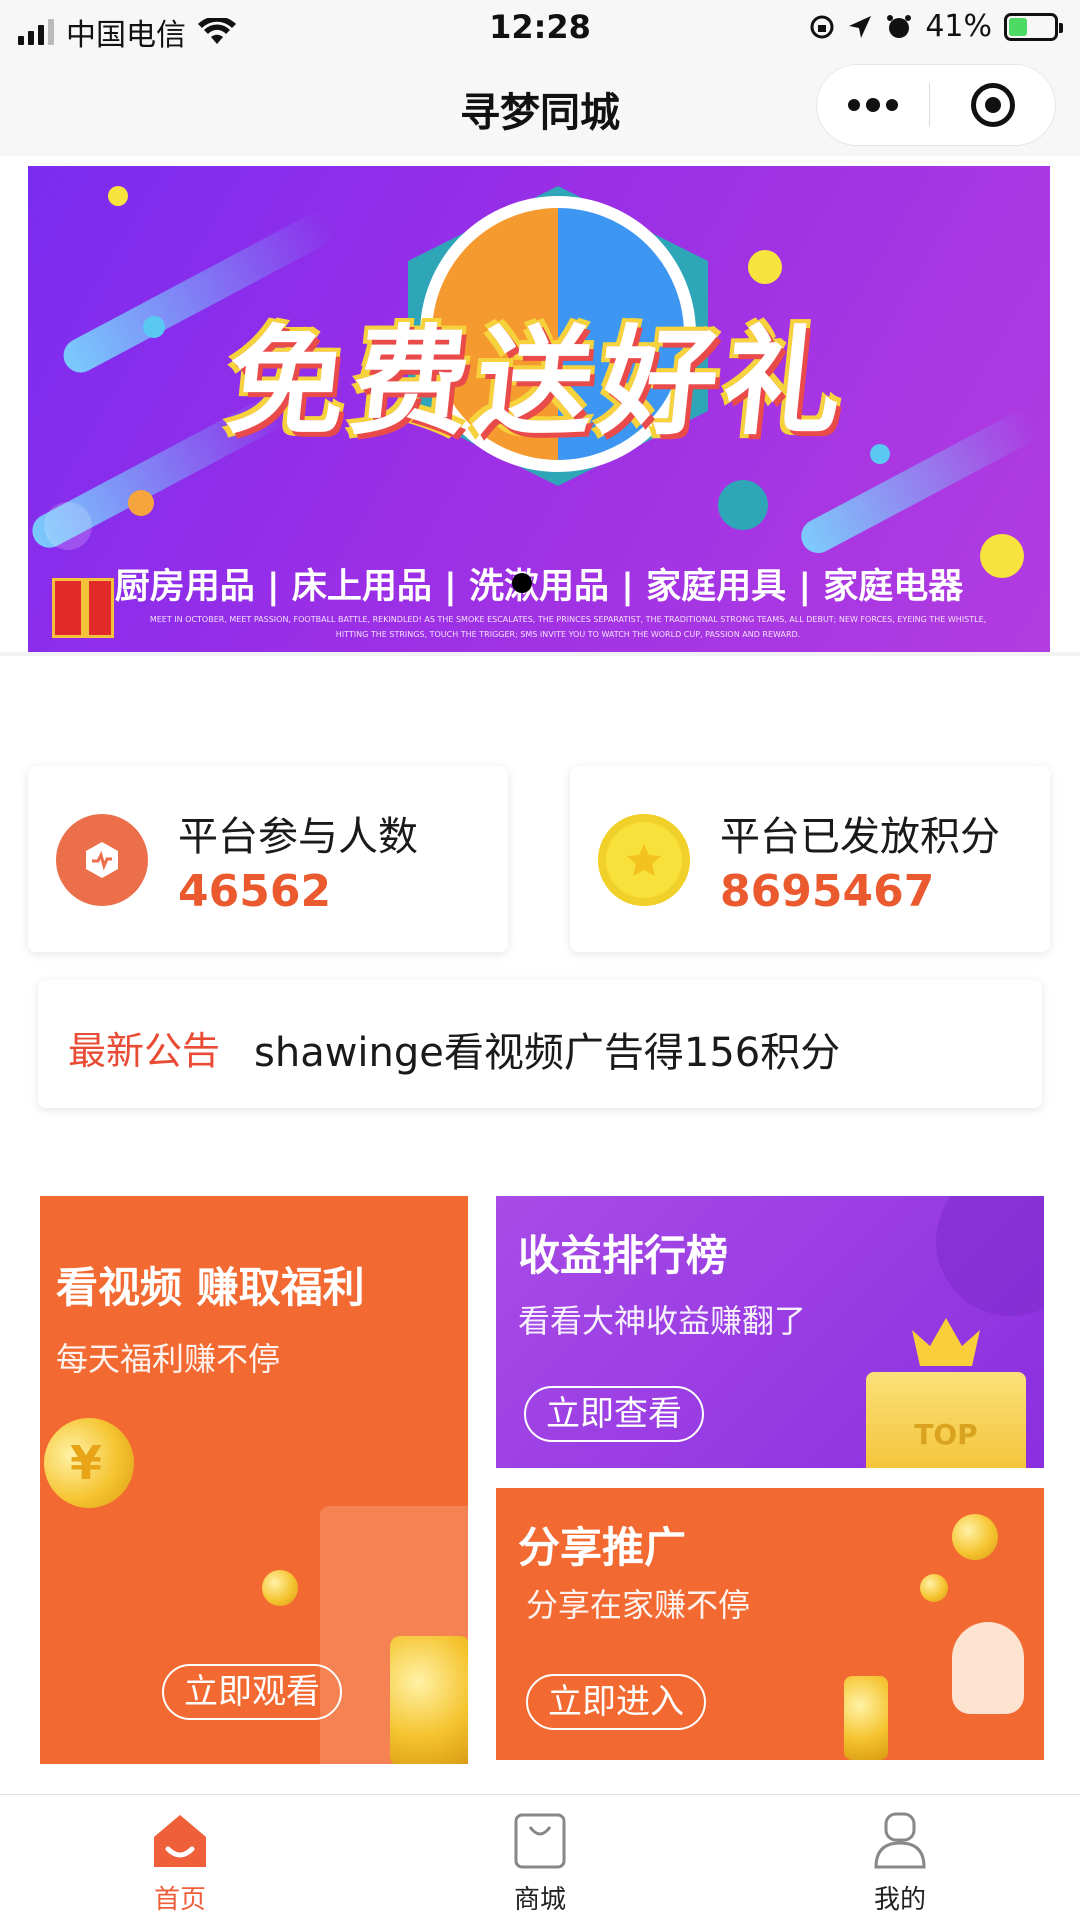 This screenshot has height=1920, width=1080. Describe the element at coordinates (540, 106) in the screenshot. I see `nav-bar: 寻梦同城` at that location.